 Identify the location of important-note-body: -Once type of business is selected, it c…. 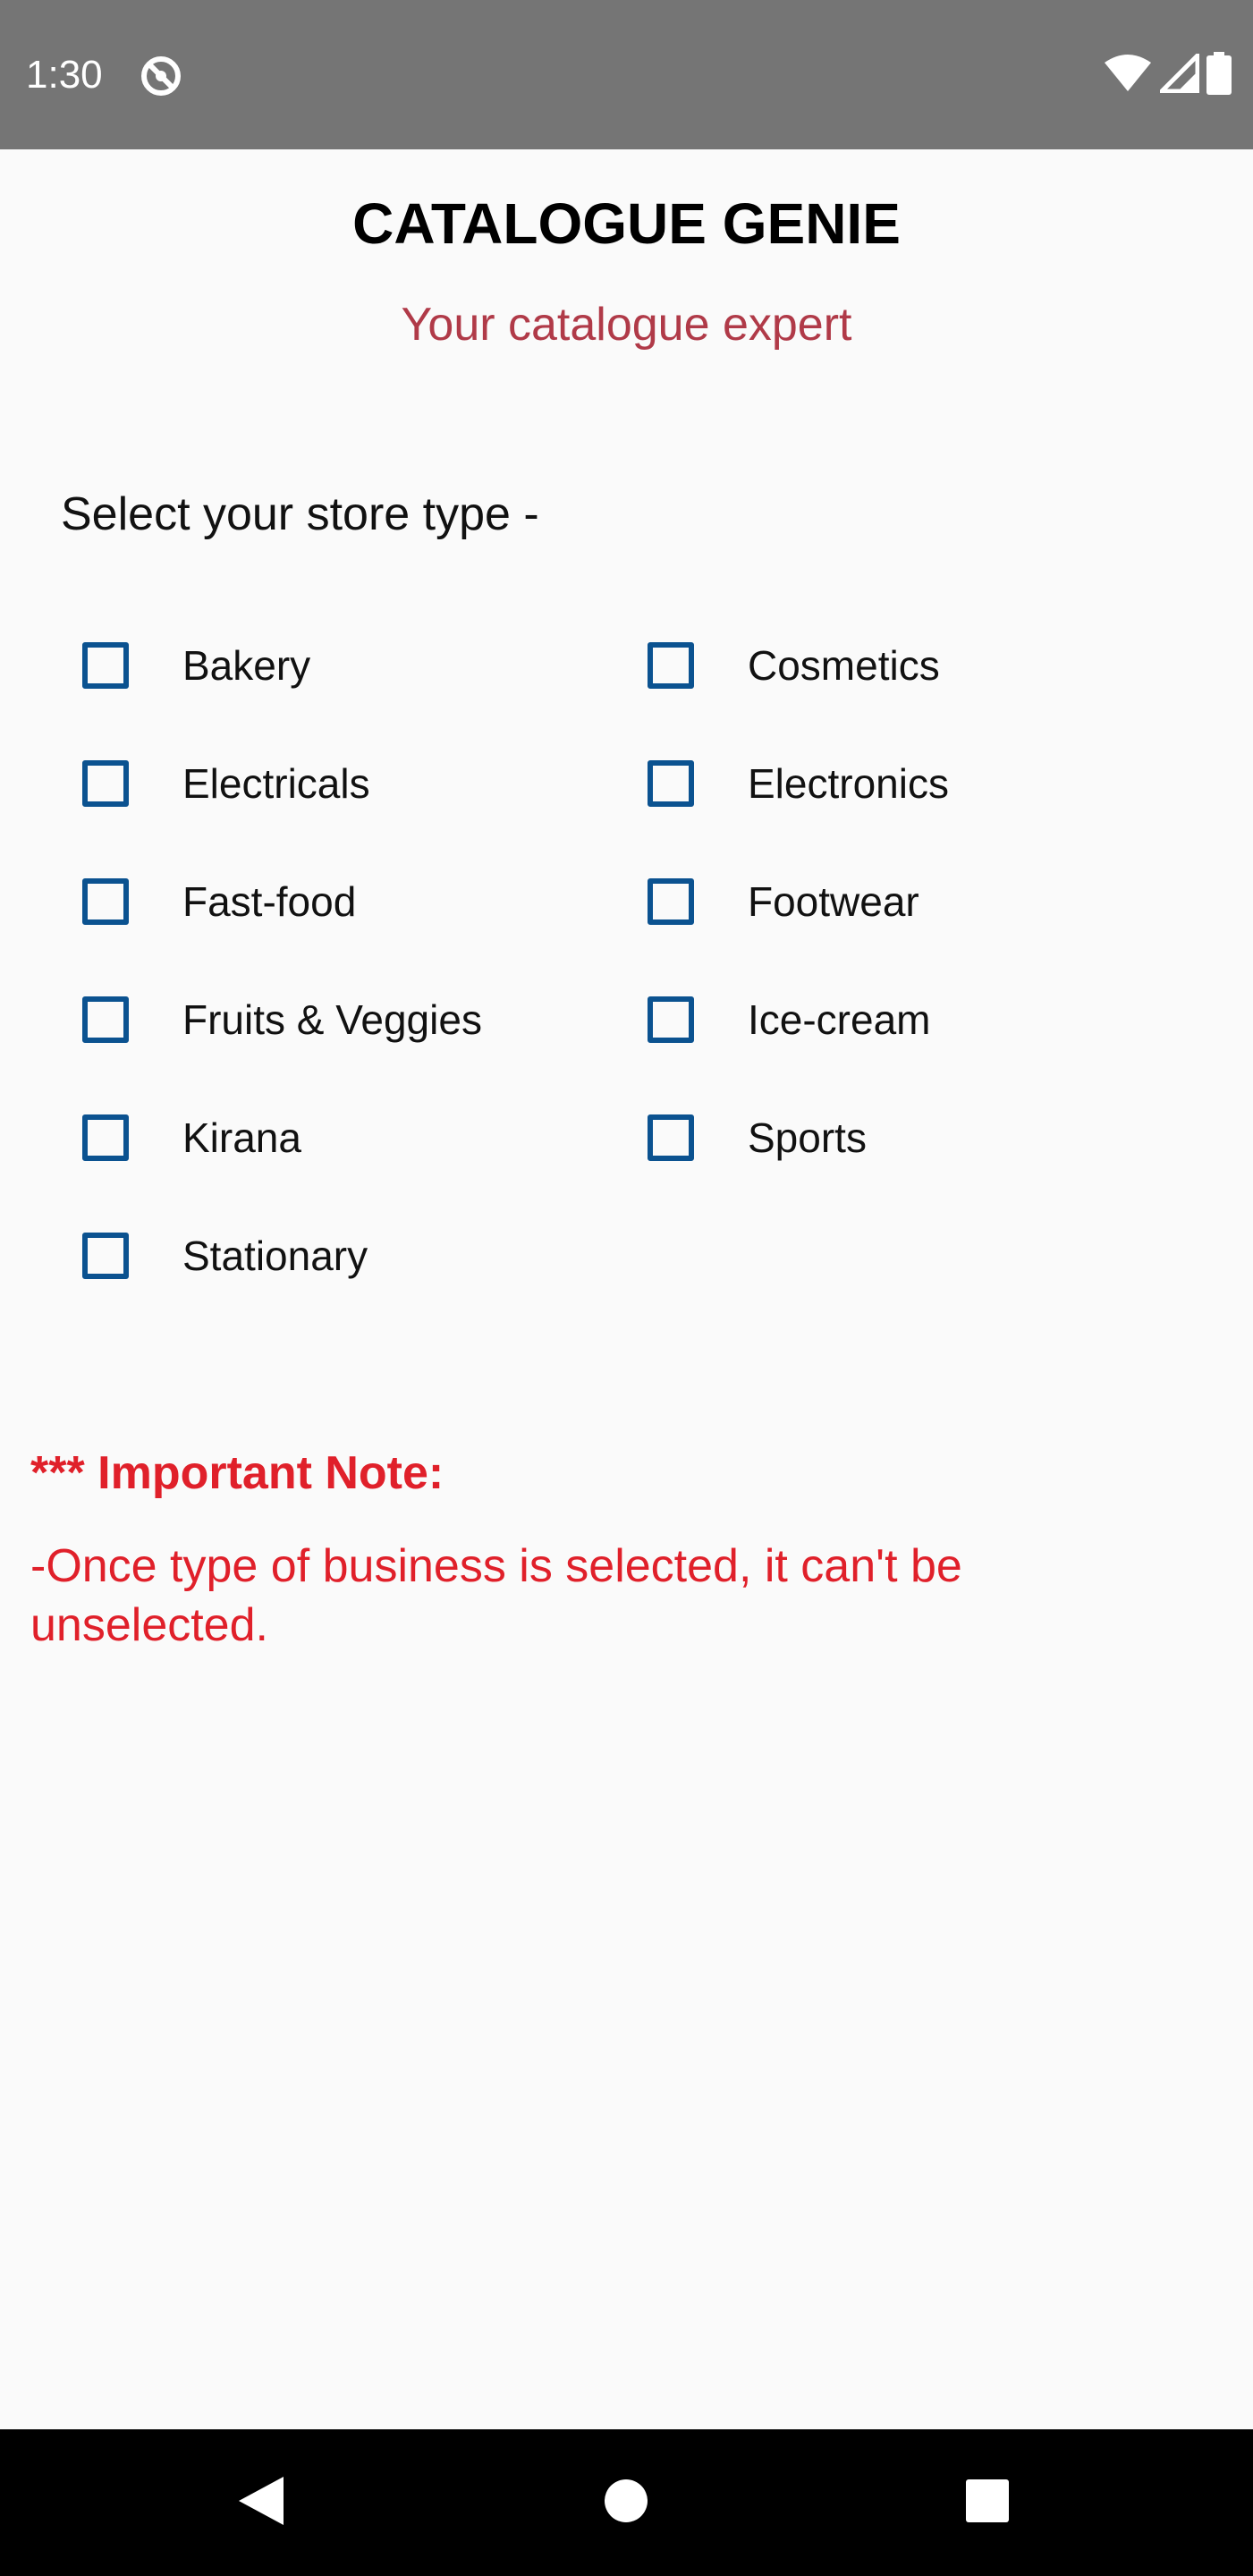
(496, 1595).